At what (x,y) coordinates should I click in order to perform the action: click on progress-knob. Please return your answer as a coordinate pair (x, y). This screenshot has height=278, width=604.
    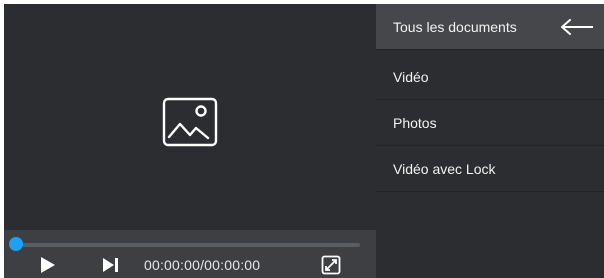
    Looking at the image, I should click on (16, 244).